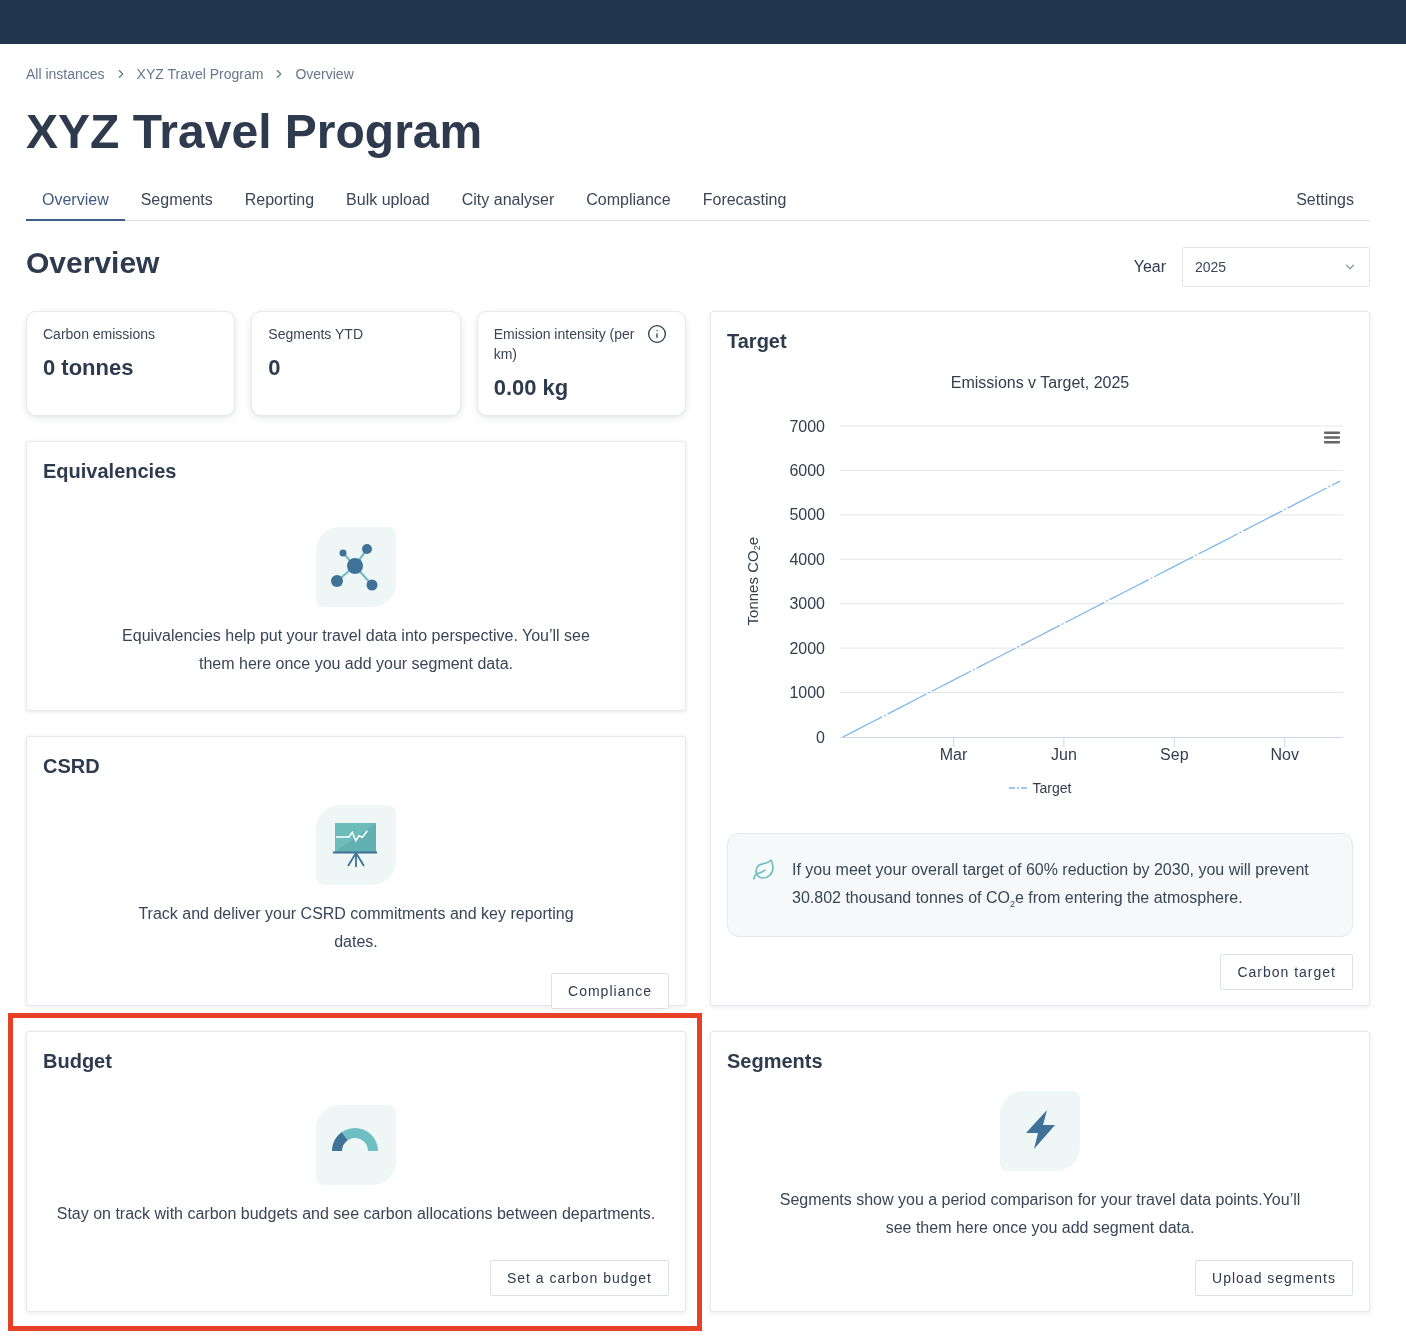 The image size is (1406, 1338). What do you see at coordinates (820, 737) in the screenshot?
I see `y-tick-label: 0` at bounding box center [820, 737].